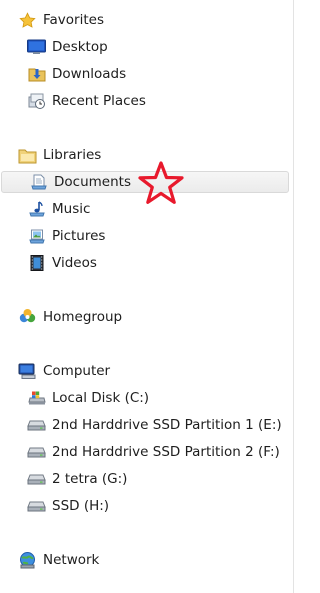 This screenshot has height=593, width=320. Describe the element at coordinates (36, 209) in the screenshot. I see `music-icon` at that location.